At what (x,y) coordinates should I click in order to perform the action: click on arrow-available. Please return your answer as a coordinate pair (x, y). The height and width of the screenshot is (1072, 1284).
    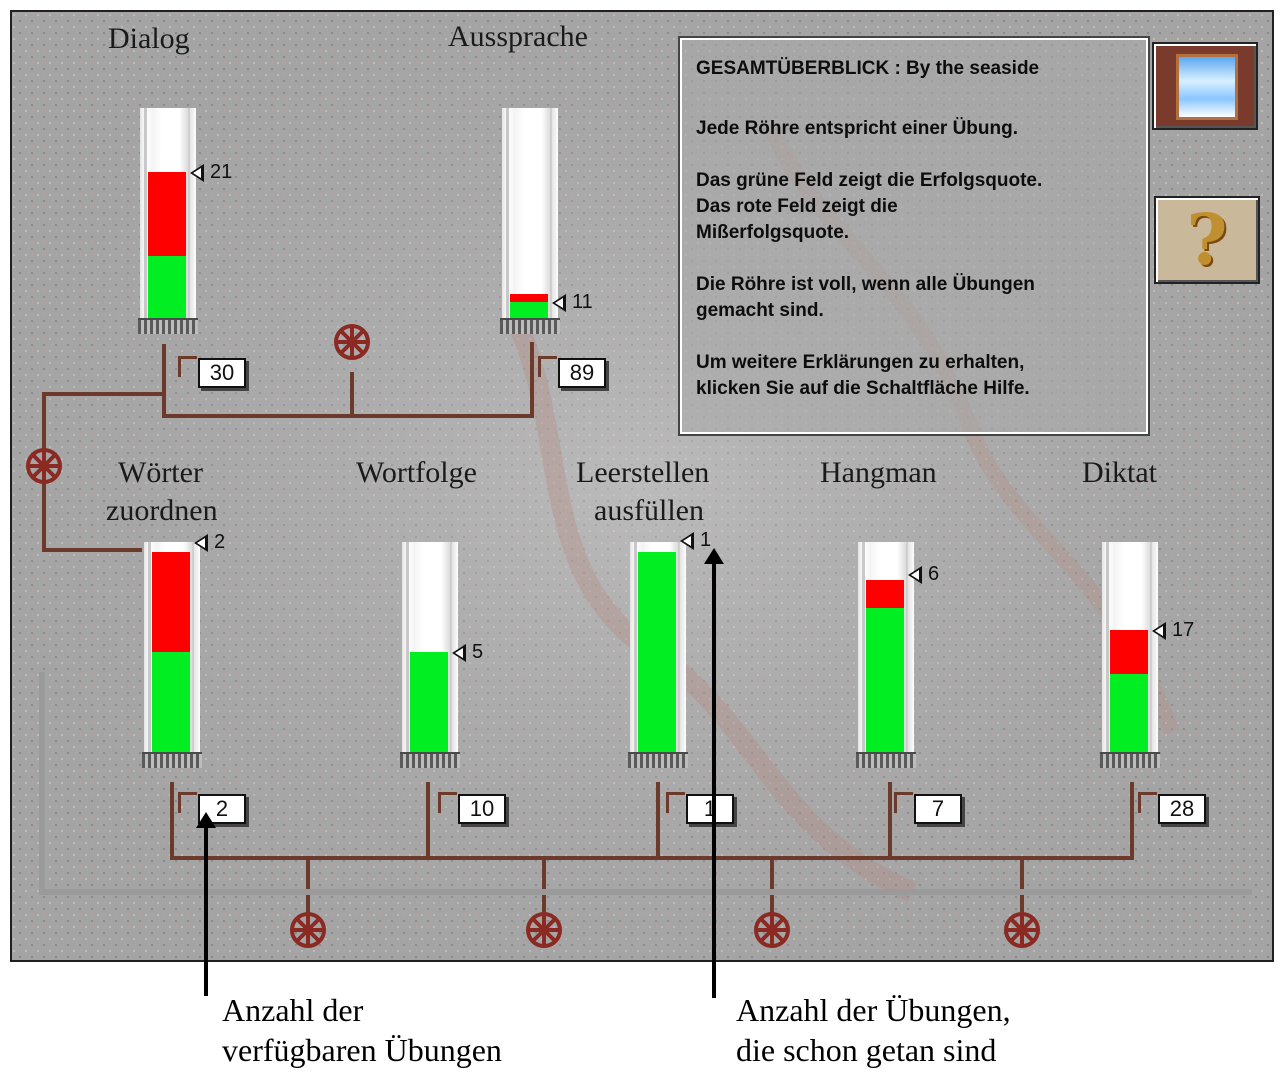
    Looking at the image, I should click on (206, 904).